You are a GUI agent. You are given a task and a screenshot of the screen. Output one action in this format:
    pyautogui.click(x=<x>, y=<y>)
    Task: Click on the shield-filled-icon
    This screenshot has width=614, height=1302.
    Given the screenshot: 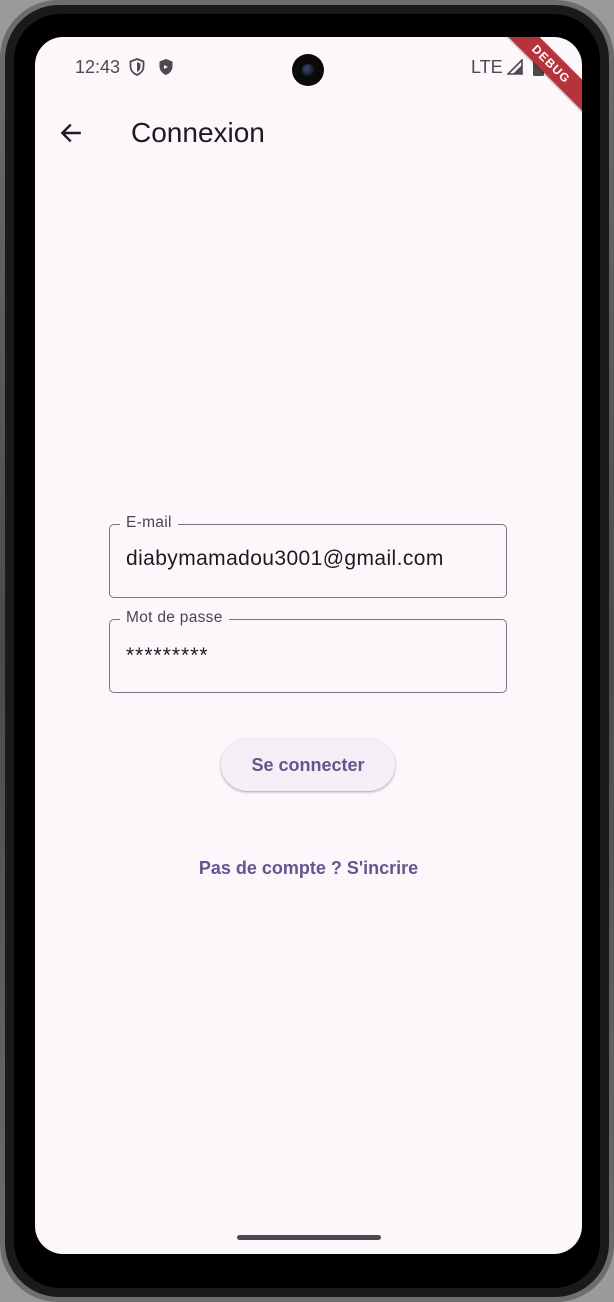 What is the action you would take?
    pyautogui.click(x=166, y=67)
    